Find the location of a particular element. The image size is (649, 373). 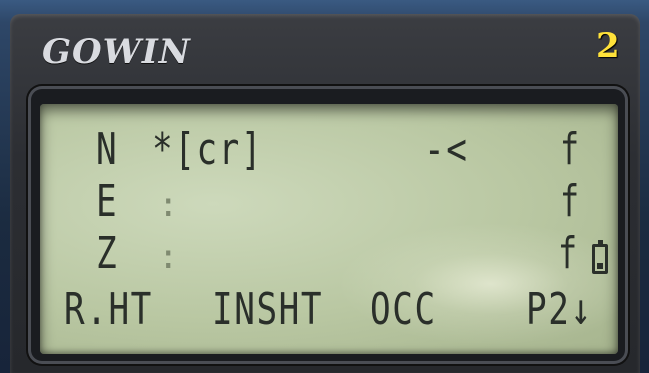

softkey-r-ht: R.HT is located at coordinates (108, 310).